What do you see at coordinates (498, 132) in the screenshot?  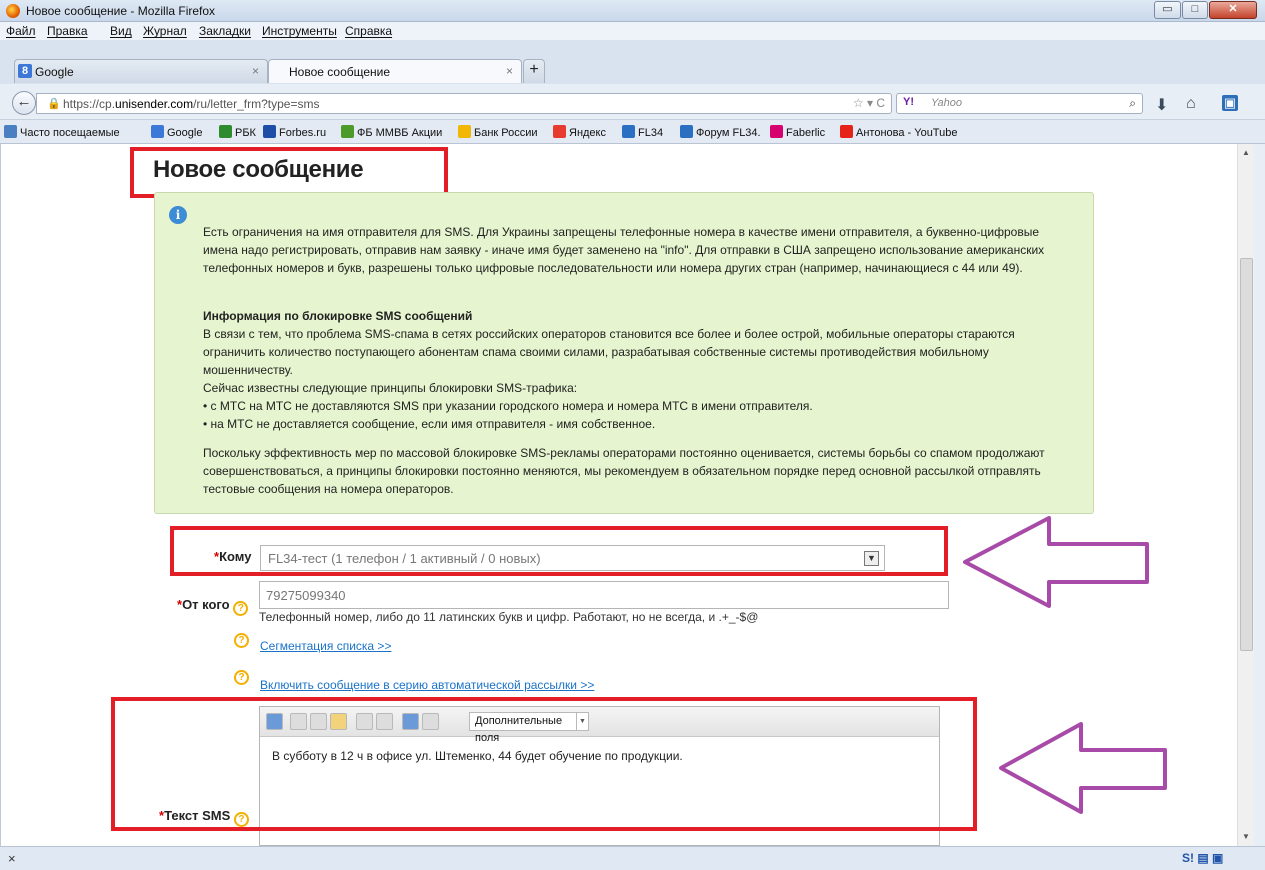 I see `bookmark-bank-russia: Банк России` at bounding box center [498, 132].